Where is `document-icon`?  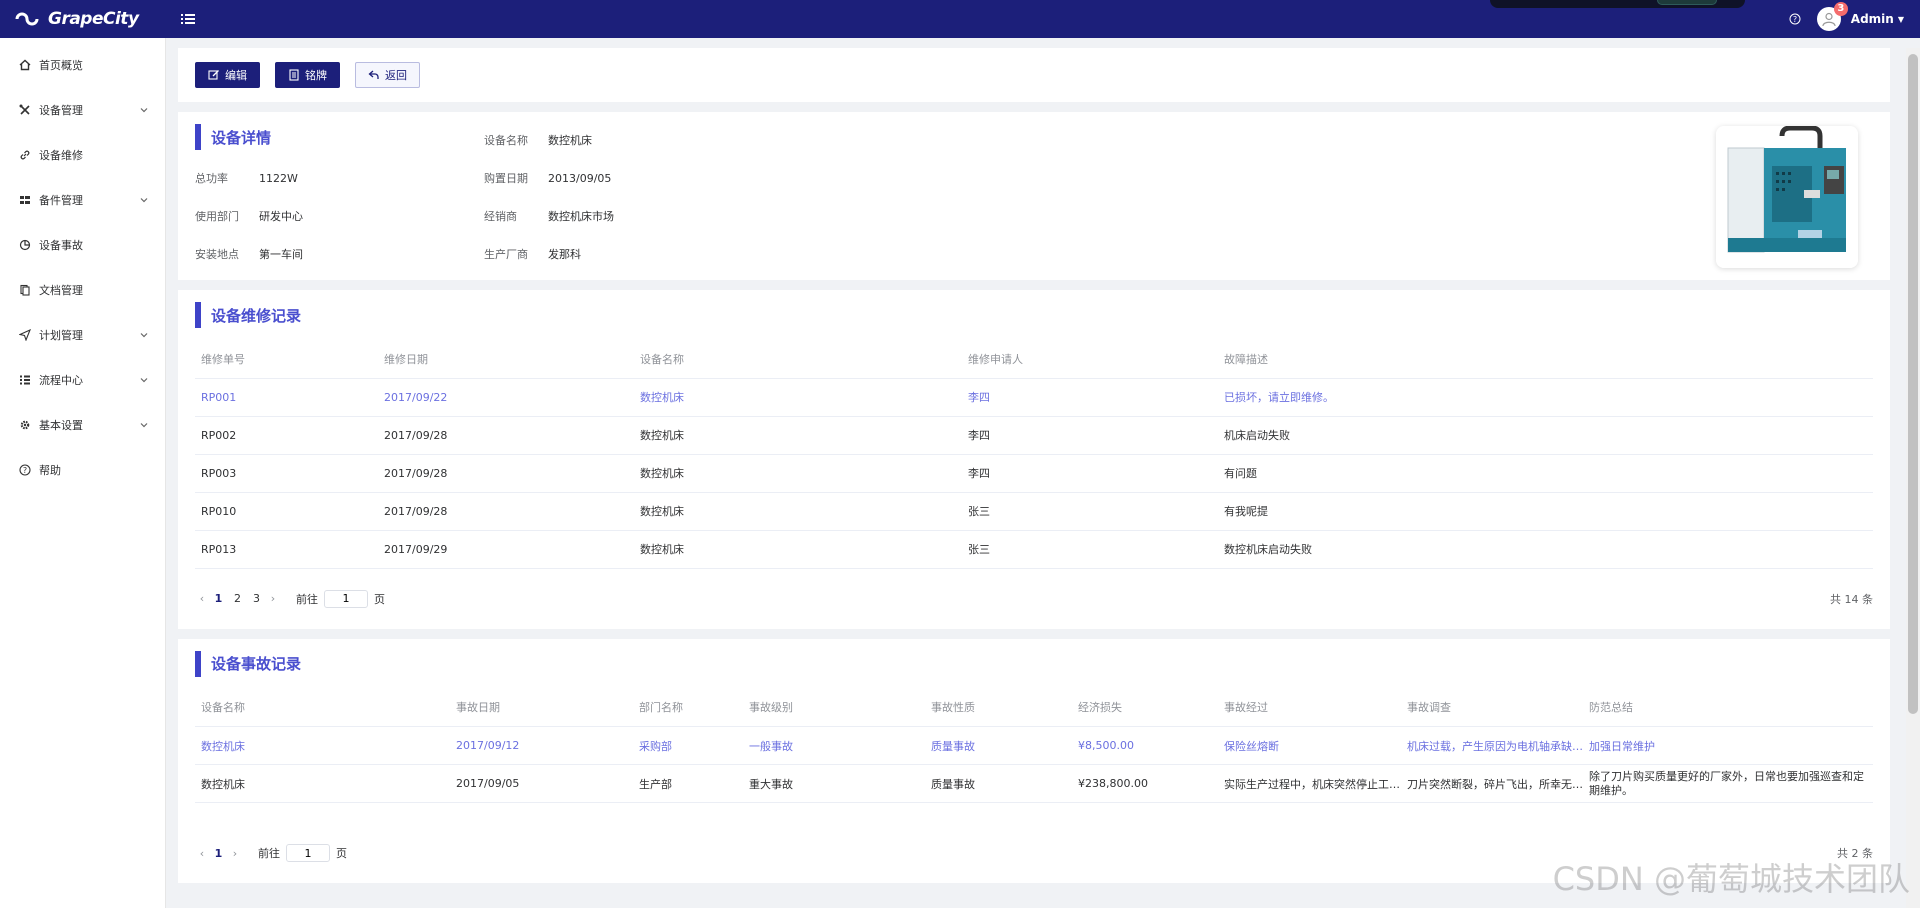 document-icon is located at coordinates (25, 290).